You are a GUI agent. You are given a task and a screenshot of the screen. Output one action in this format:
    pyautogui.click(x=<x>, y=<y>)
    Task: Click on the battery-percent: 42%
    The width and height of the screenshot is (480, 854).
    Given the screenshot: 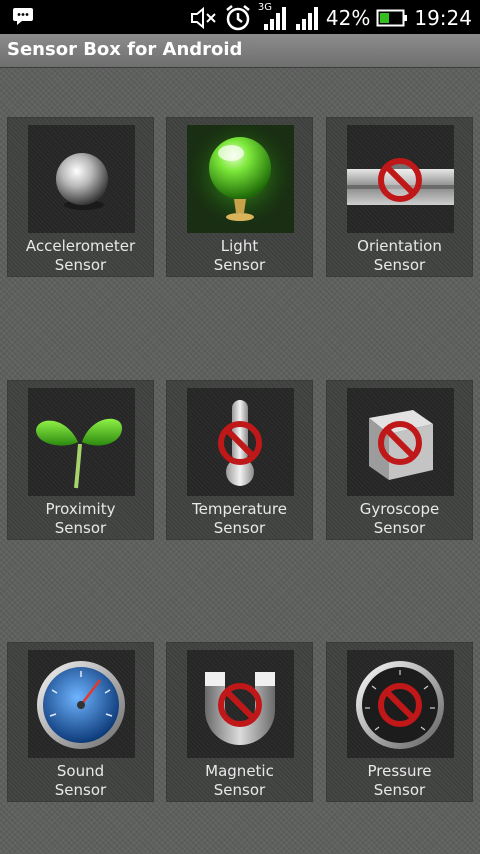 What is the action you would take?
    pyautogui.click(x=348, y=18)
    